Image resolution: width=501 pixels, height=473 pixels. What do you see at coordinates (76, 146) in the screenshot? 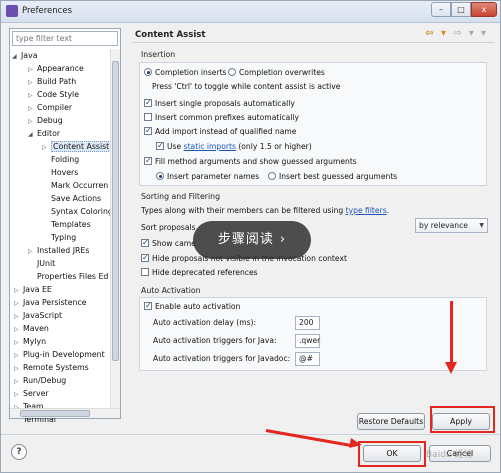
I see `tree-item-content-assist: ▷ Content Assist` at bounding box center [76, 146].